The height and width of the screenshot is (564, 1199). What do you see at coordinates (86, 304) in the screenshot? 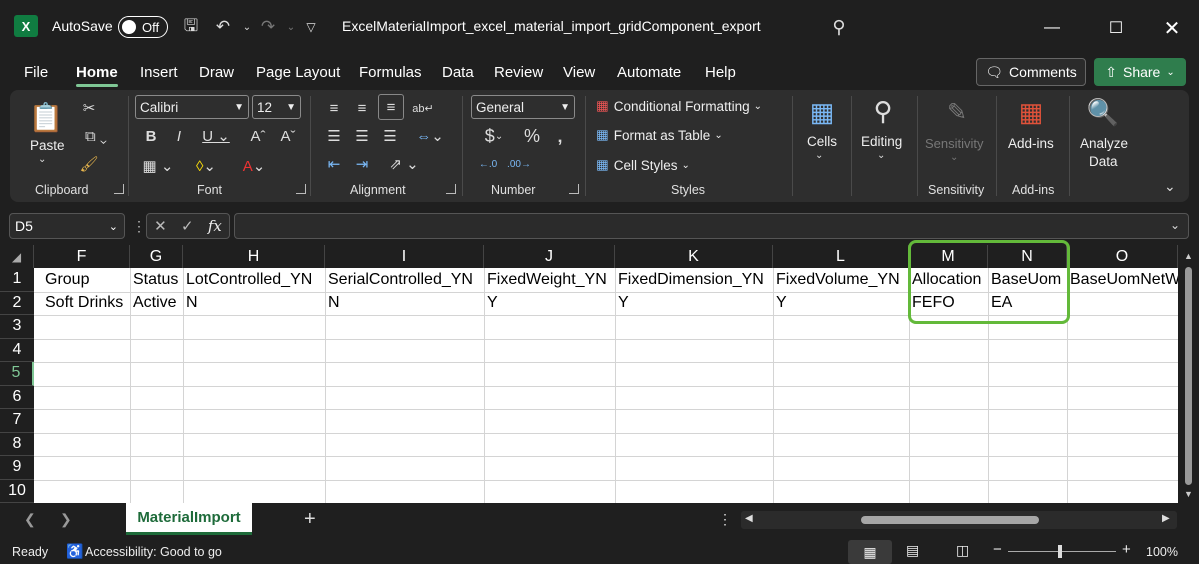
I see `cell-F2: Soft Drinks` at bounding box center [86, 304].